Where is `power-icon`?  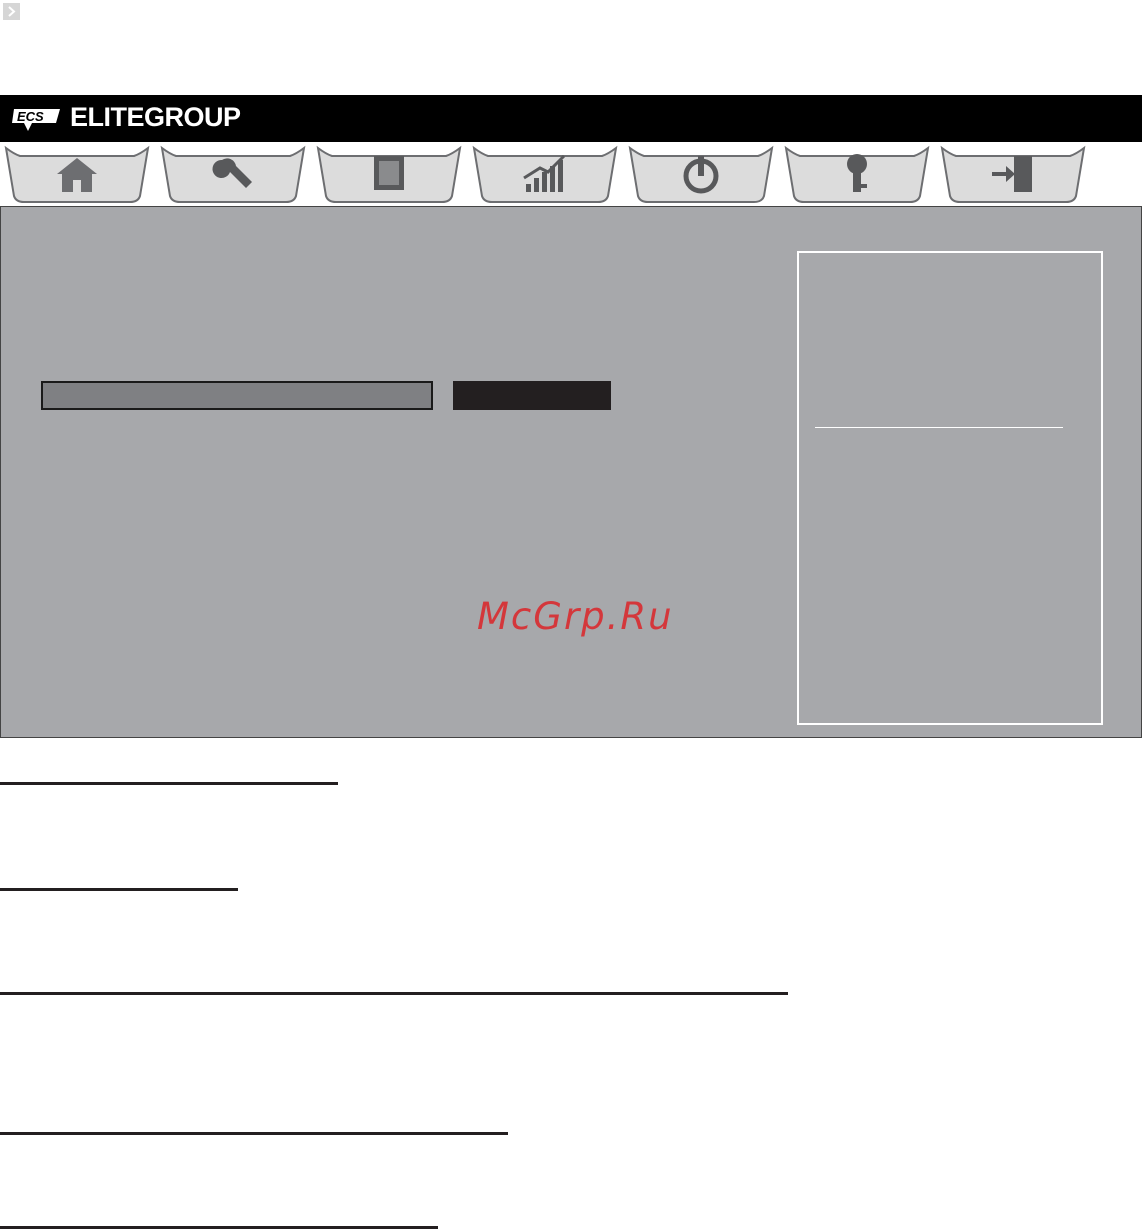 power-icon is located at coordinates (701, 175).